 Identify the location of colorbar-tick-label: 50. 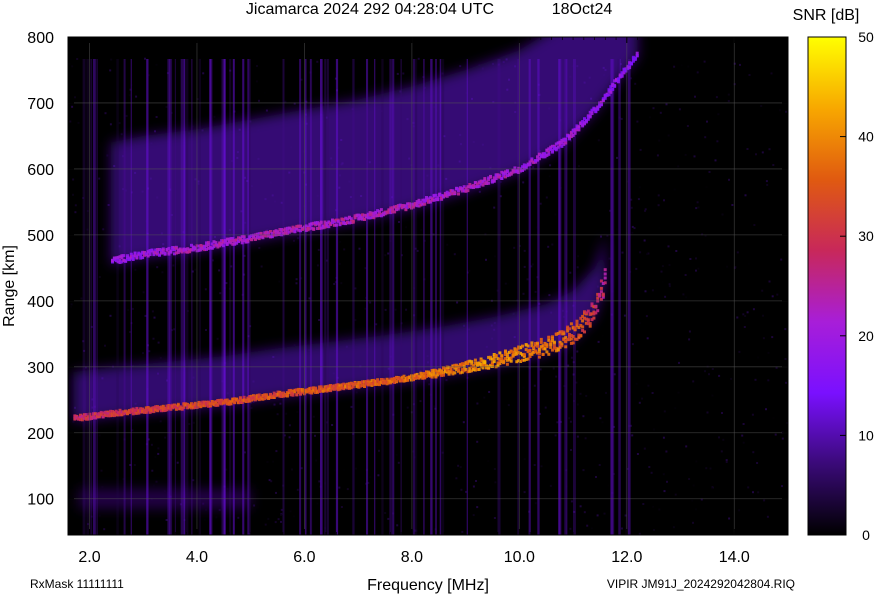
(866, 37).